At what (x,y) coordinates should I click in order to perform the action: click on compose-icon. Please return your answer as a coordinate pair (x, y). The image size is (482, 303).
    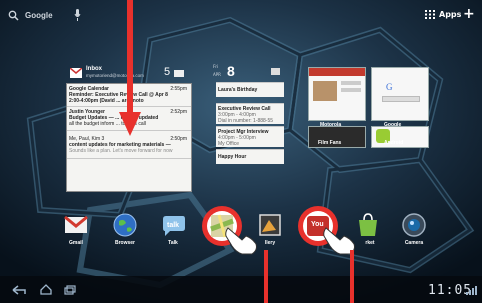
    Looking at the image, I should click on (179, 73).